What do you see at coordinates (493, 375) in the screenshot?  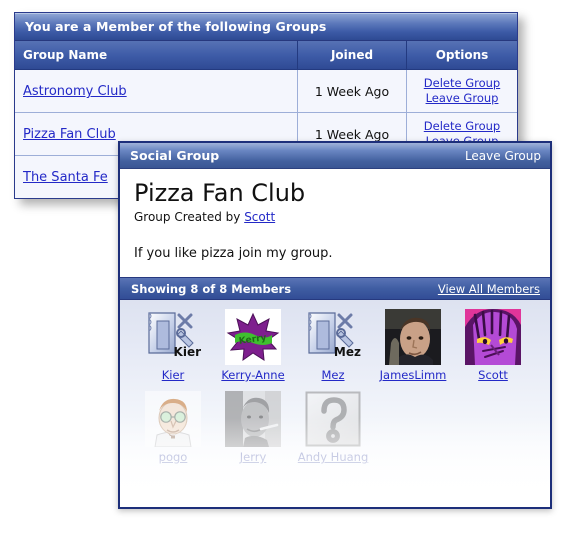 I see `member-name-link: Scott` at bounding box center [493, 375].